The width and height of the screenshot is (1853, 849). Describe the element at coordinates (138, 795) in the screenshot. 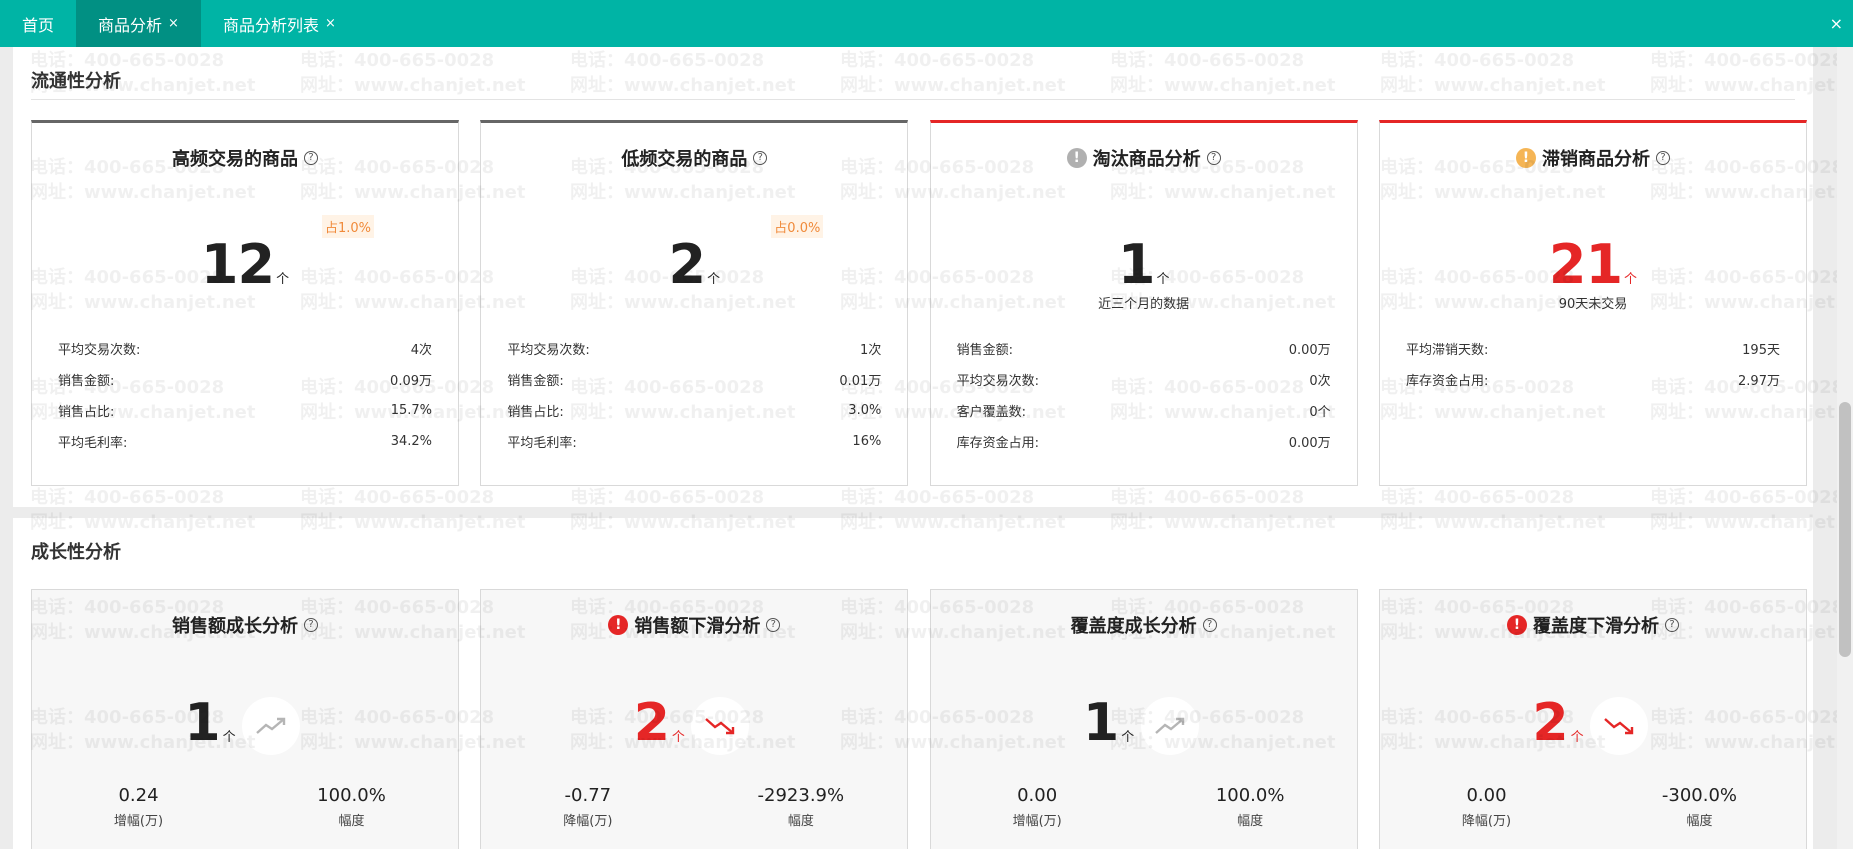

I see `metric-value: 0.24` at that location.